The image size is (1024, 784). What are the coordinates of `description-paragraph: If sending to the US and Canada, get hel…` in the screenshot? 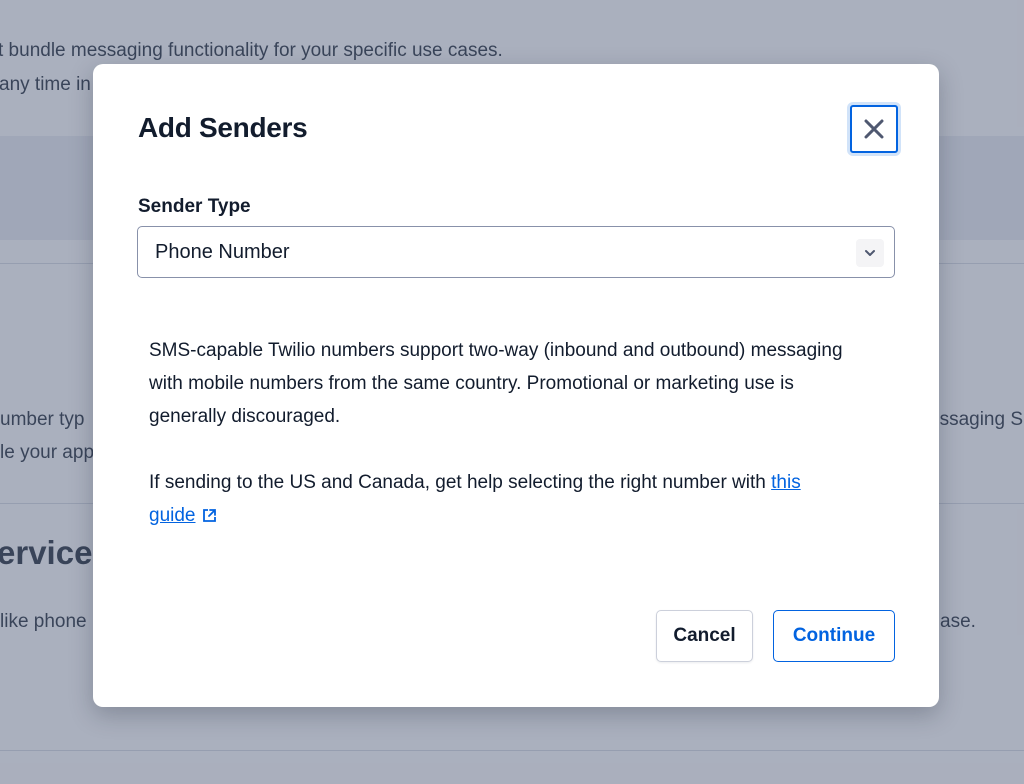 It's located at (499, 500).